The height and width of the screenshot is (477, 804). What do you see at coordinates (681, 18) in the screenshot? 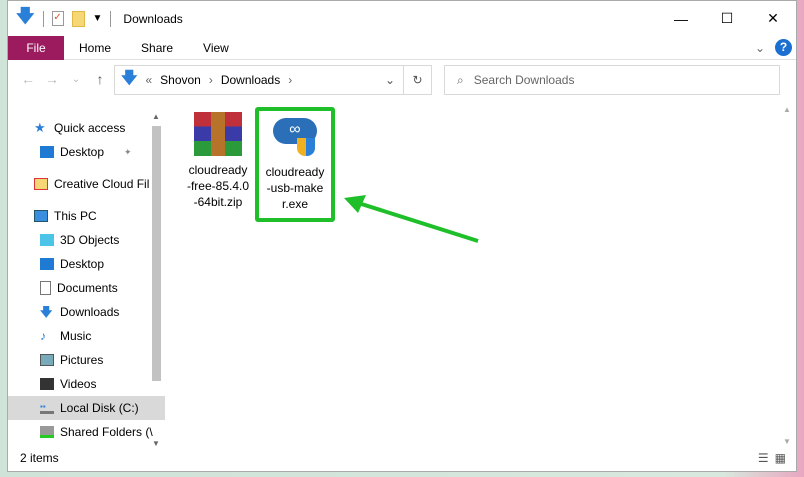
I see `minimize-button: —` at bounding box center [681, 18].